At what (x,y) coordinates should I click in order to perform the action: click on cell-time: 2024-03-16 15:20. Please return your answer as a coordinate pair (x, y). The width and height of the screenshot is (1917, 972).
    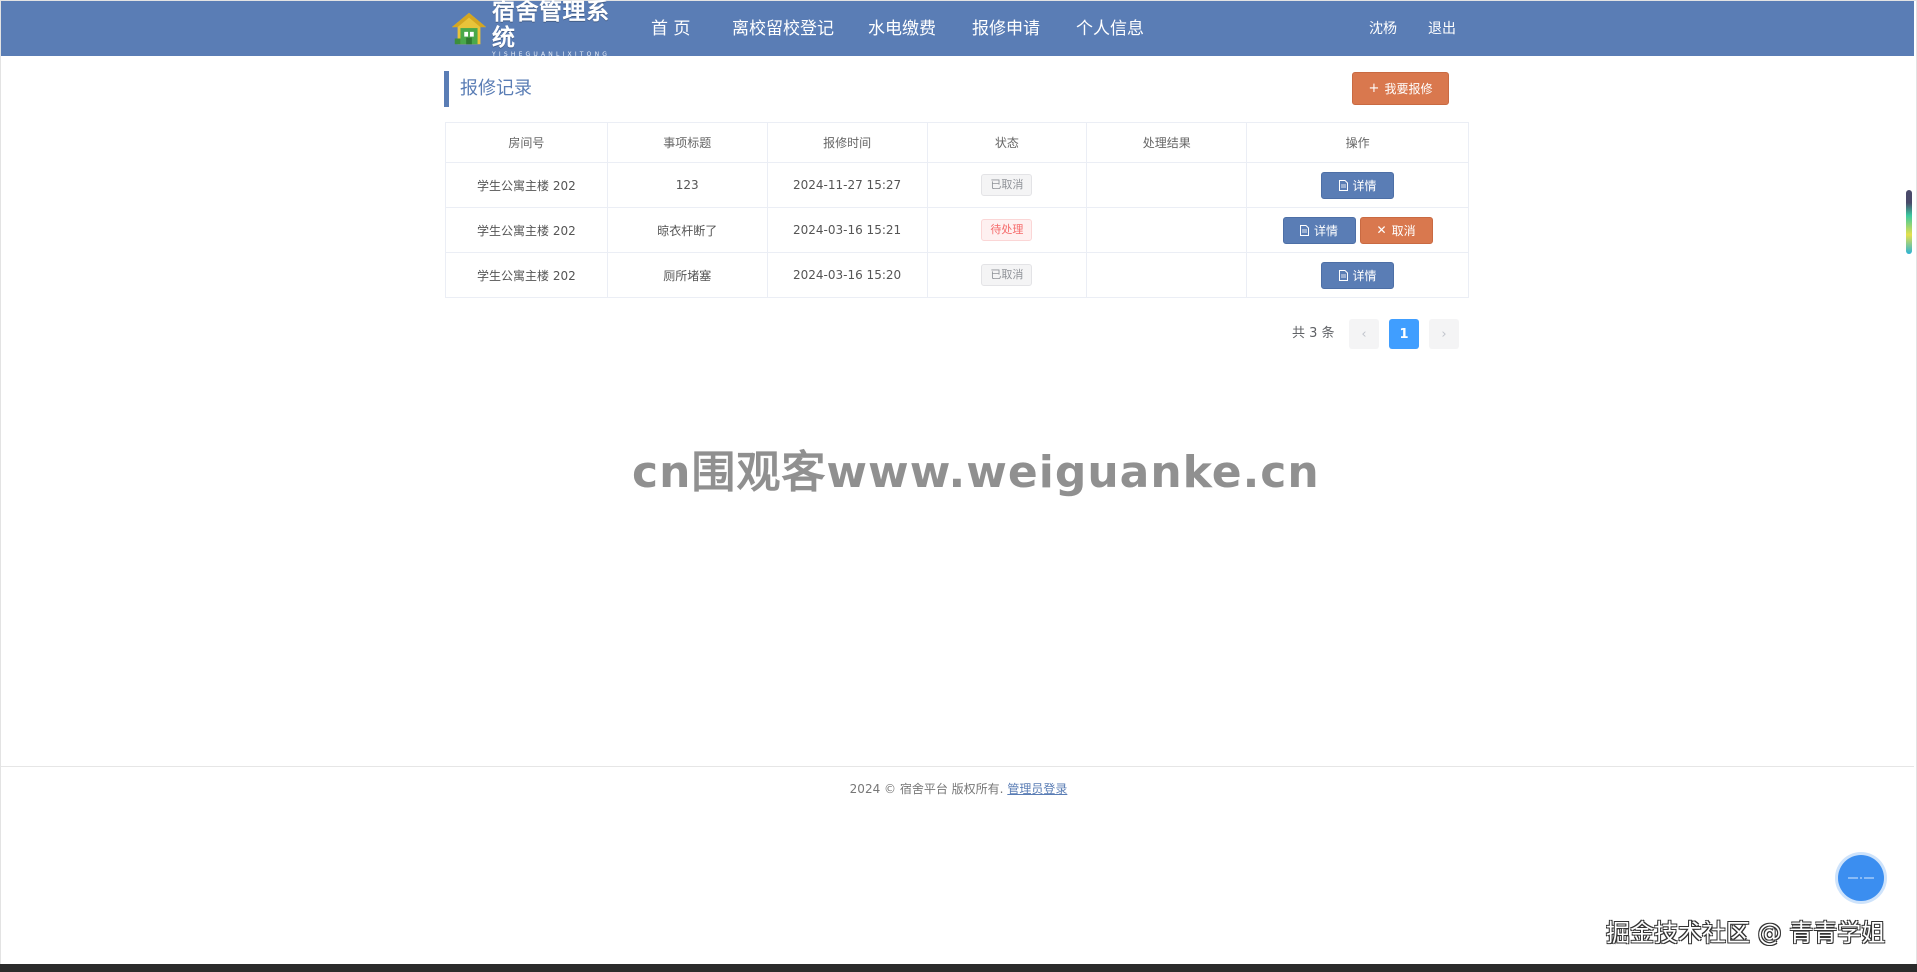
    Looking at the image, I should click on (847, 275).